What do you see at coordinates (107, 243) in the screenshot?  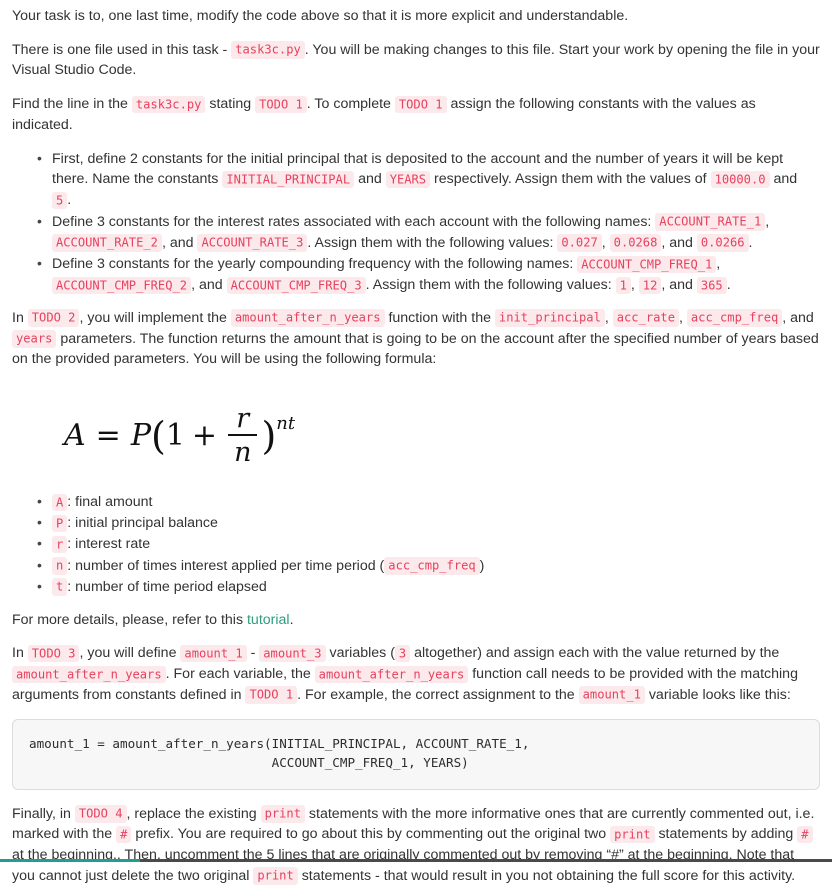 I see `bullet2-code2: ACCOUNT_RATE_2` at bounding box center [107, 243].